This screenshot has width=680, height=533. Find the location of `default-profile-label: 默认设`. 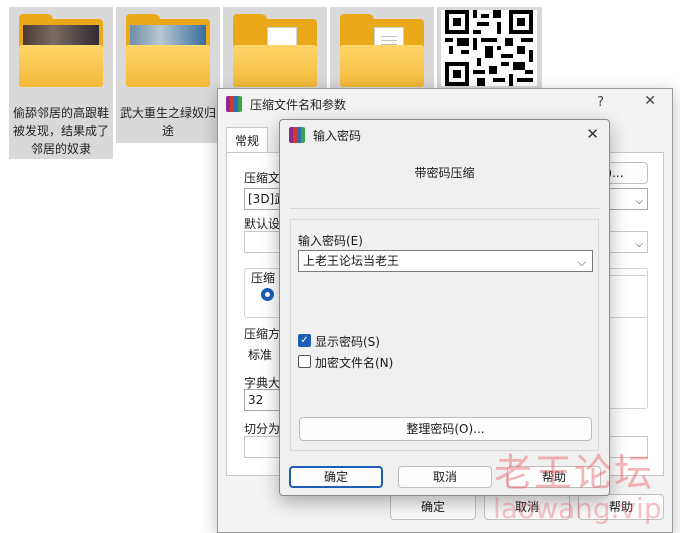

default-profile-label: 默认设 is located at coordinates (262, 224).